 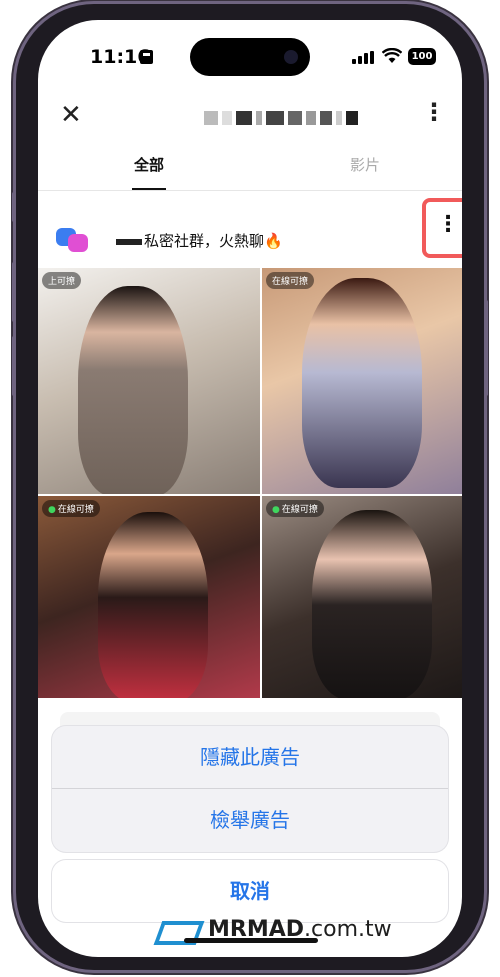 I want to click on hide-ad-button: 隱藏此廣告, so click(x=250, y=757).